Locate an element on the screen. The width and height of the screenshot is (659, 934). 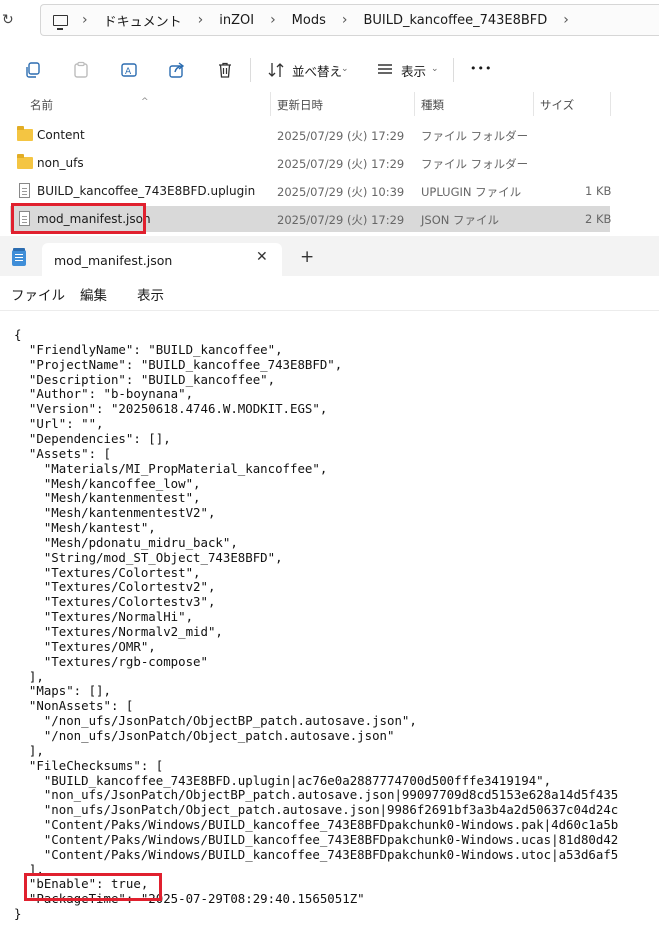
svg-text: A is located at coordinates (128, 72).